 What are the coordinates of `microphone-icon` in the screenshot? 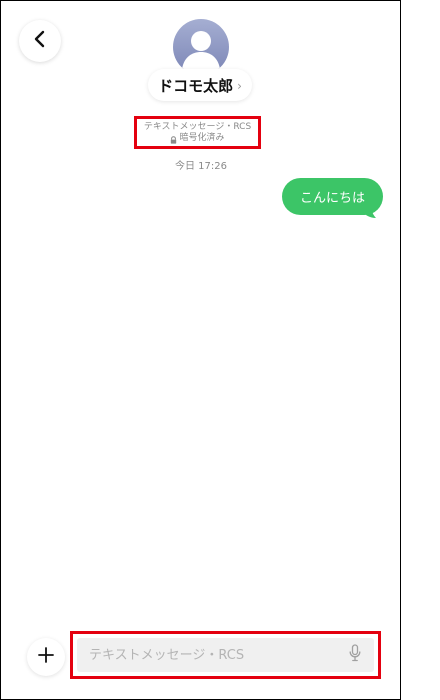 It's located at (355, 655).